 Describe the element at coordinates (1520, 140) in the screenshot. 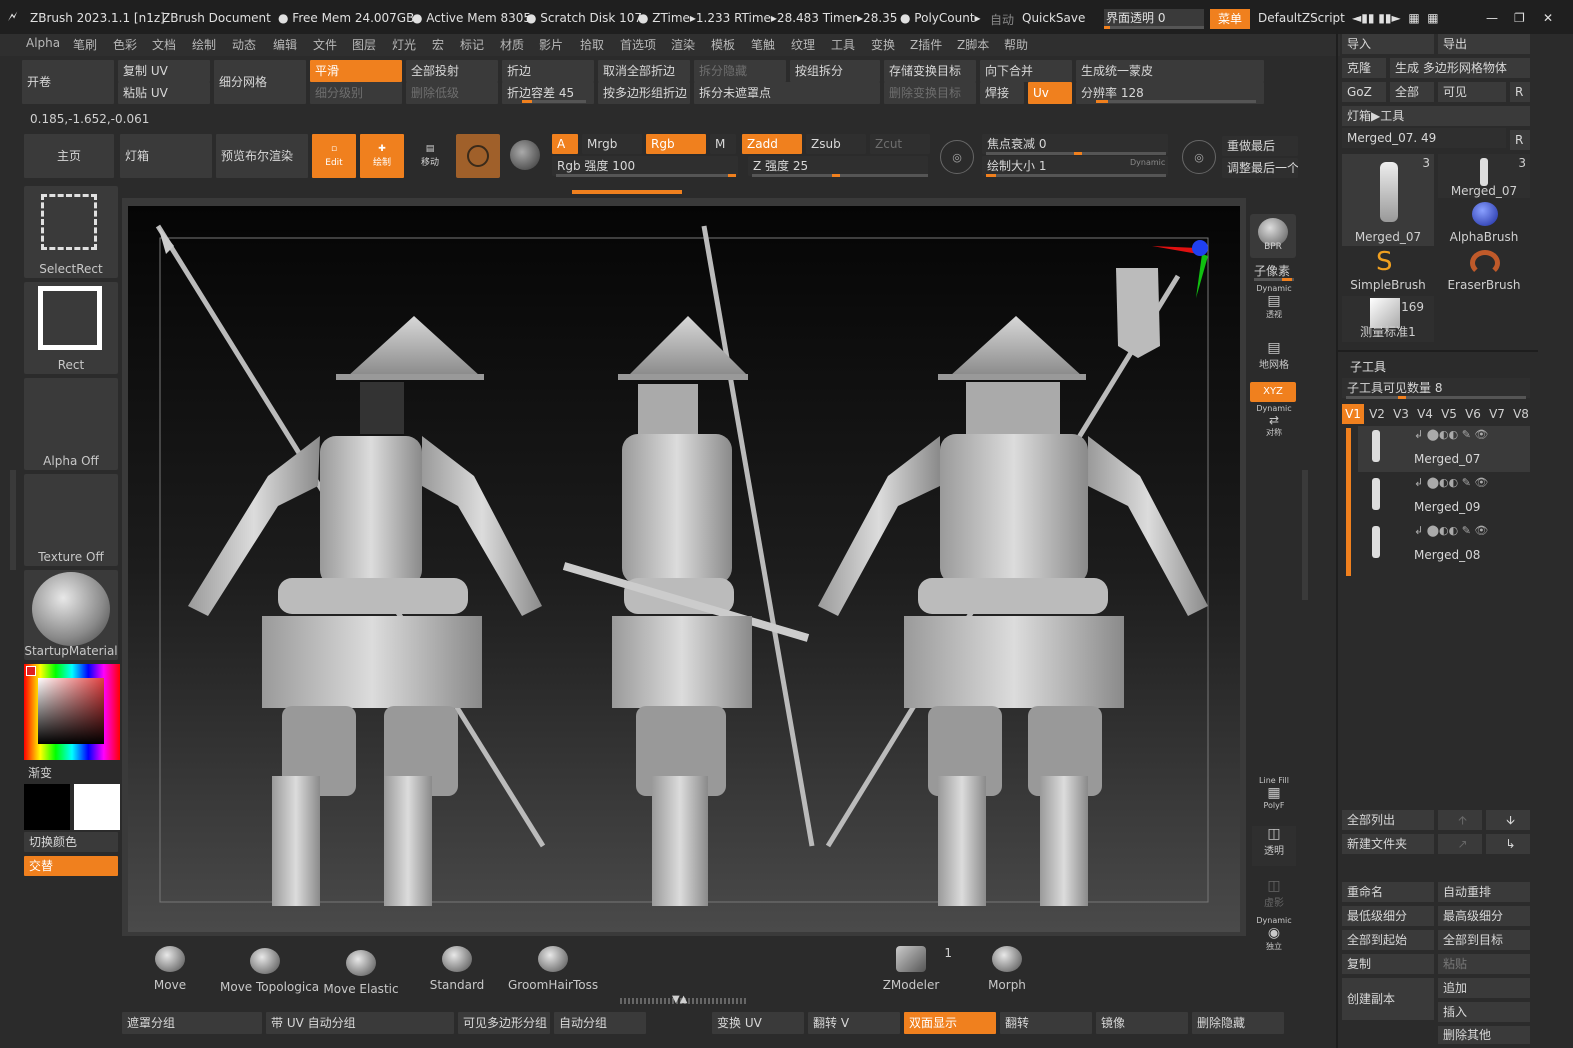

I see `tool-r-button: R` at that location.